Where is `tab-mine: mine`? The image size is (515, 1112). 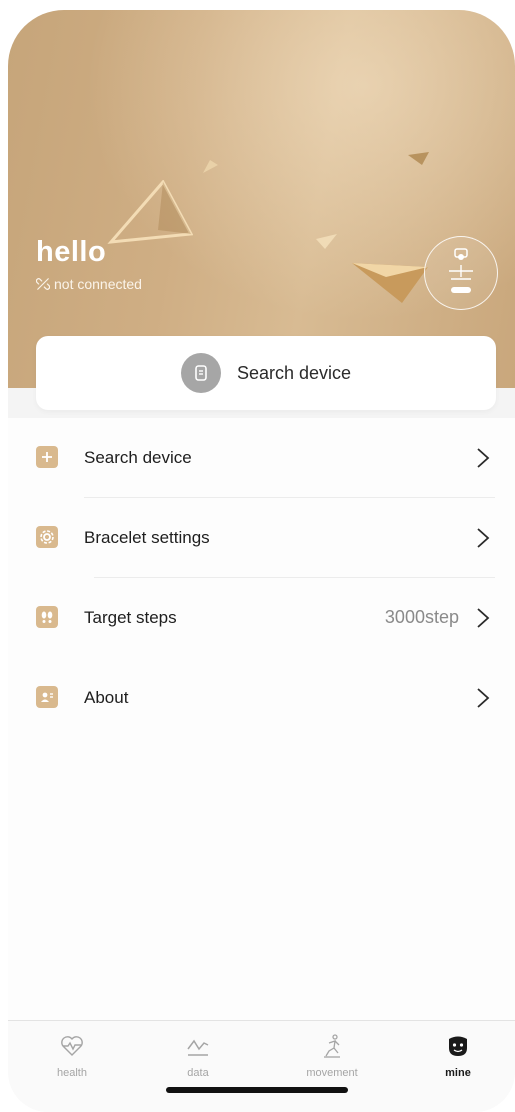 tab-mine: mine is located at coordinates (458, 1063).